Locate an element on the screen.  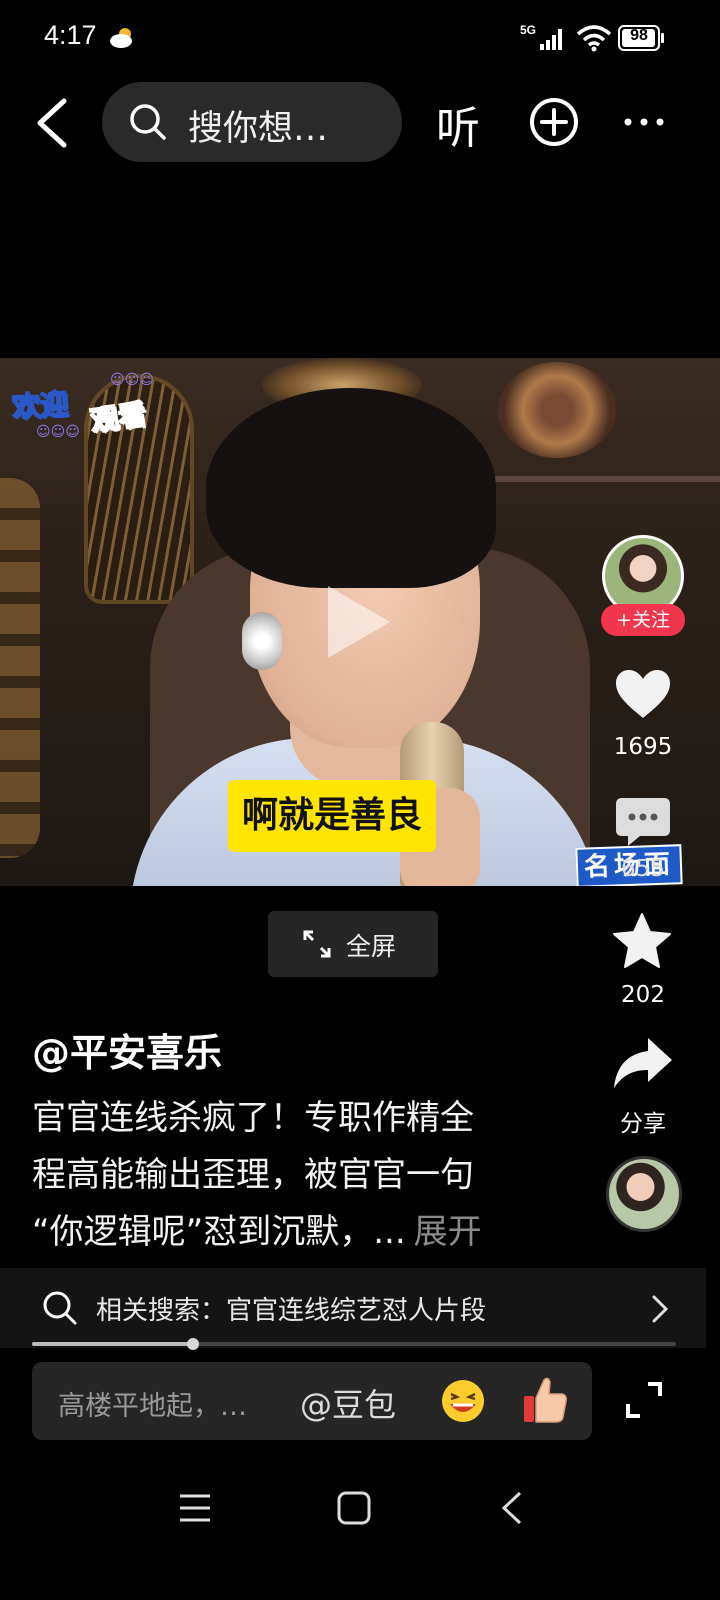
share-label: 分享 is located at coordinates (643, 1124).